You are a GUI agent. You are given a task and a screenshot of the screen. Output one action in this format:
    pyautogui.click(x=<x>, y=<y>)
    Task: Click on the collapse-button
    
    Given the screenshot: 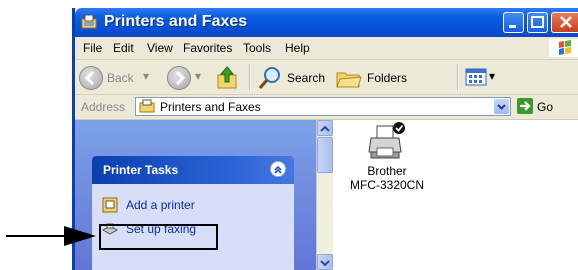 What is the action you would take?
    pyautogui.click(x=278, y=169)
    